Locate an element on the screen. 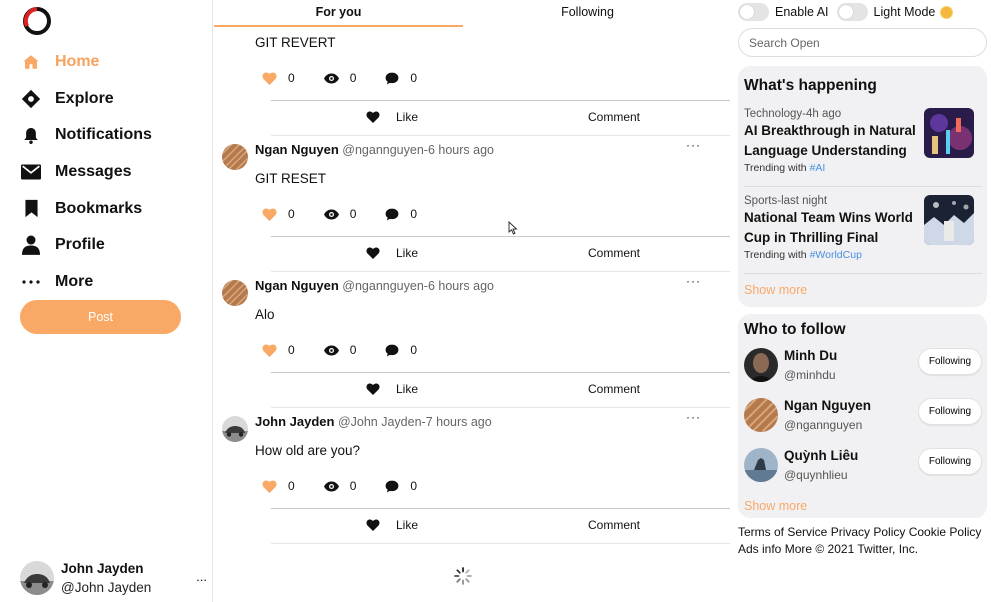 The image size is (991, 602). trend-prefix: Trending with is located at coordinates (775, 255).